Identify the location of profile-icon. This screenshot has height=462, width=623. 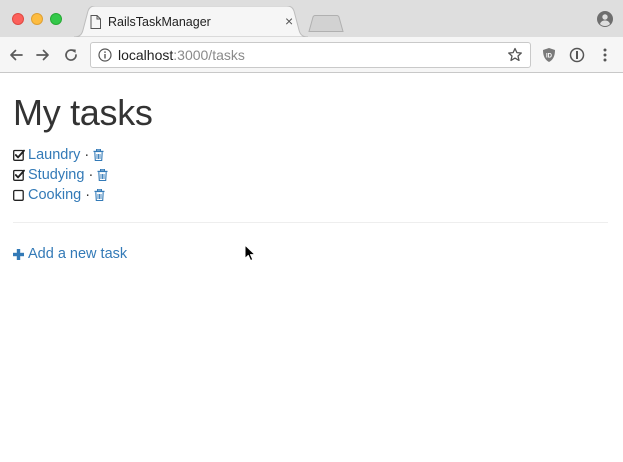
(605, 19).